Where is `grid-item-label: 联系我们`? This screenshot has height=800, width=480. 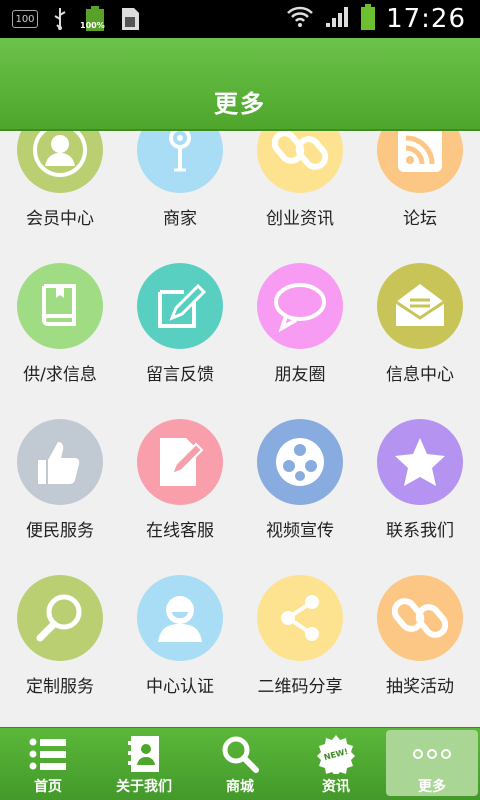
grid-item-label: 联系我们 is located at coordinates (420, 531).